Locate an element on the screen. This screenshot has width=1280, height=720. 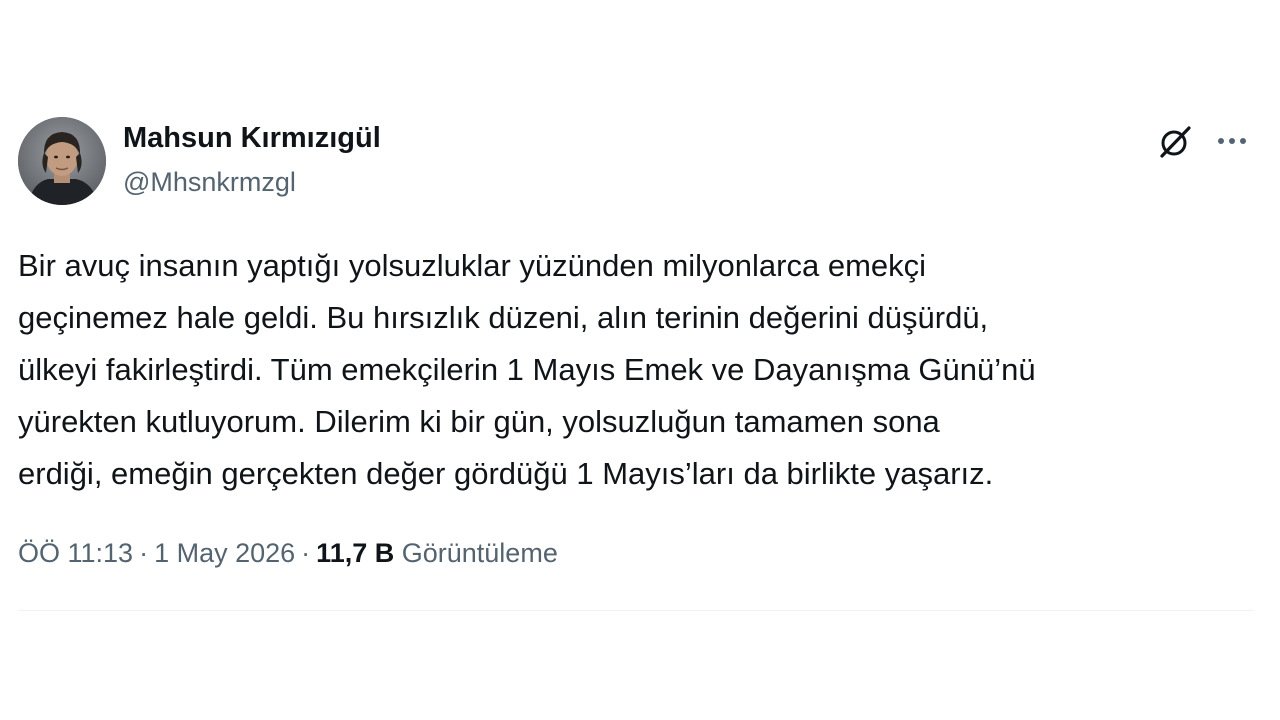
avatar is located at coordinates (62, 161).